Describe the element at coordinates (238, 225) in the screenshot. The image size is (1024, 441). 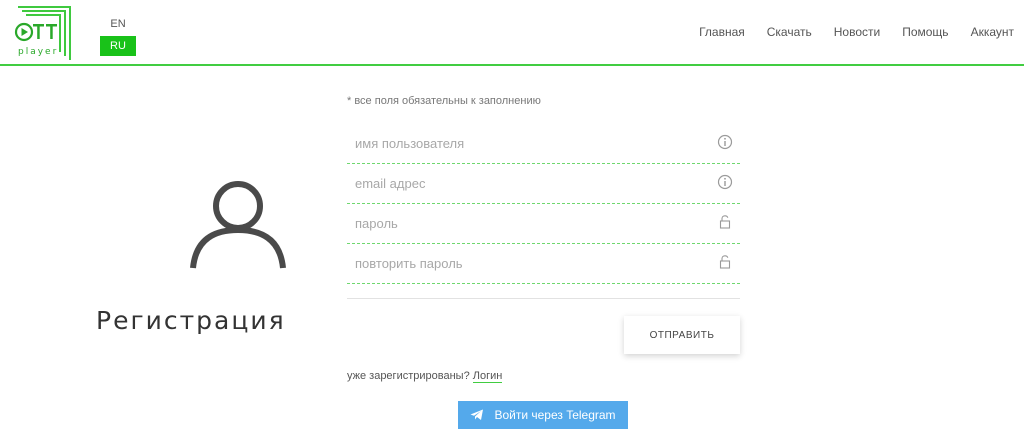
I see `user-icon` at that location.